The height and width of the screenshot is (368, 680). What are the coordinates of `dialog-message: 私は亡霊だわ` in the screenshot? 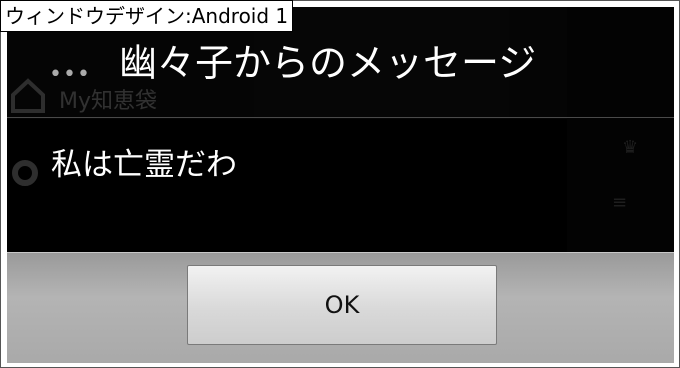 It's located at (144, 165).